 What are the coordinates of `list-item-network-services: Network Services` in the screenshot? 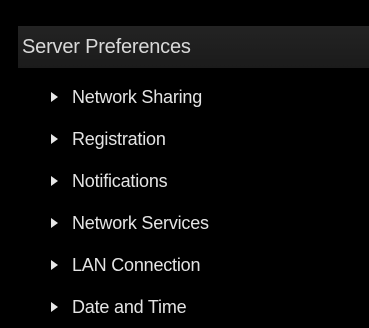 It's located at (184, 223).